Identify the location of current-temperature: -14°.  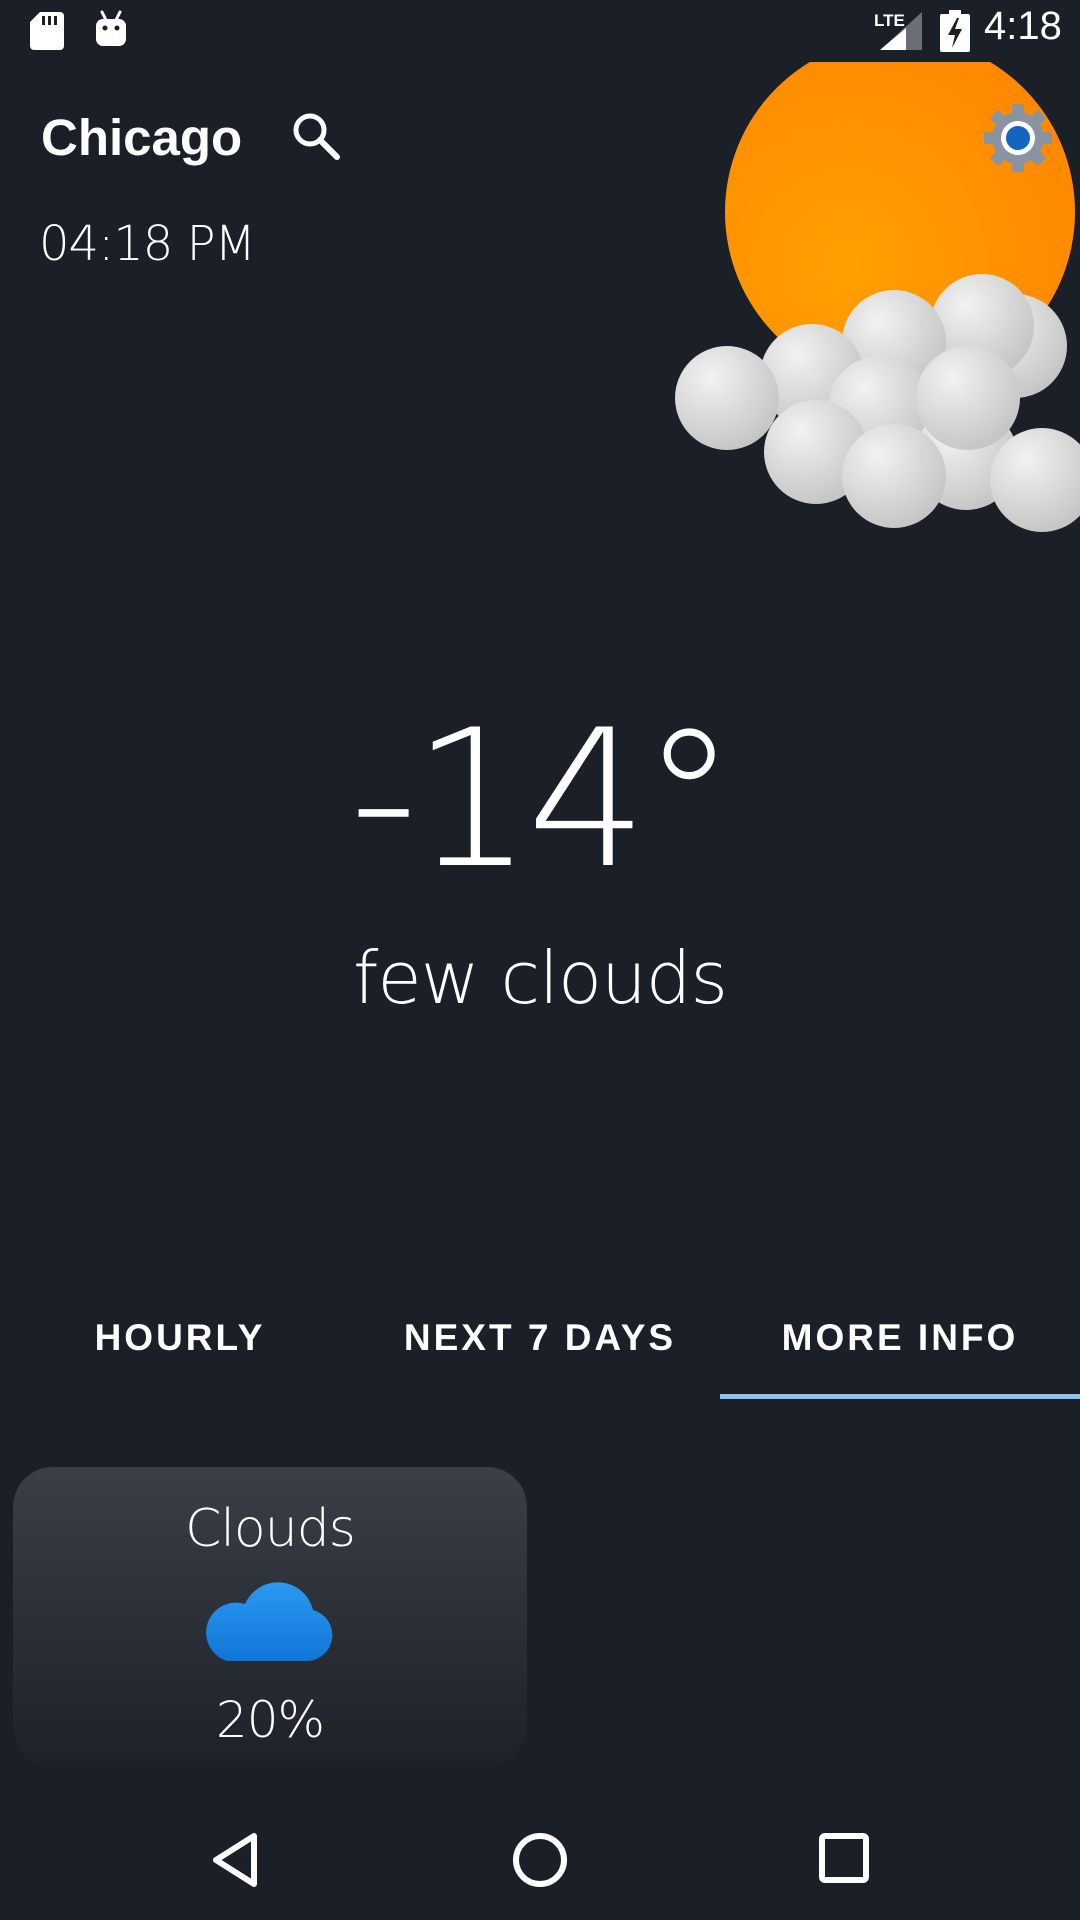
(542, 799).